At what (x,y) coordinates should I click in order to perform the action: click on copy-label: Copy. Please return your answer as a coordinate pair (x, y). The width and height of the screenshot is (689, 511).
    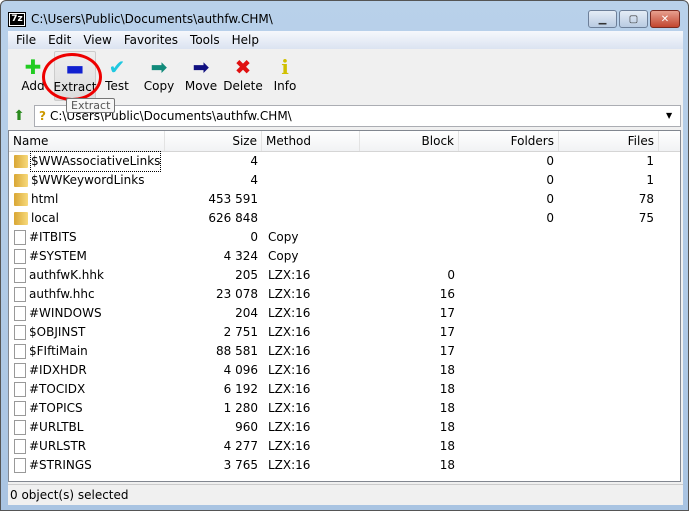
    Looking at the image, I should click on (159, 86).